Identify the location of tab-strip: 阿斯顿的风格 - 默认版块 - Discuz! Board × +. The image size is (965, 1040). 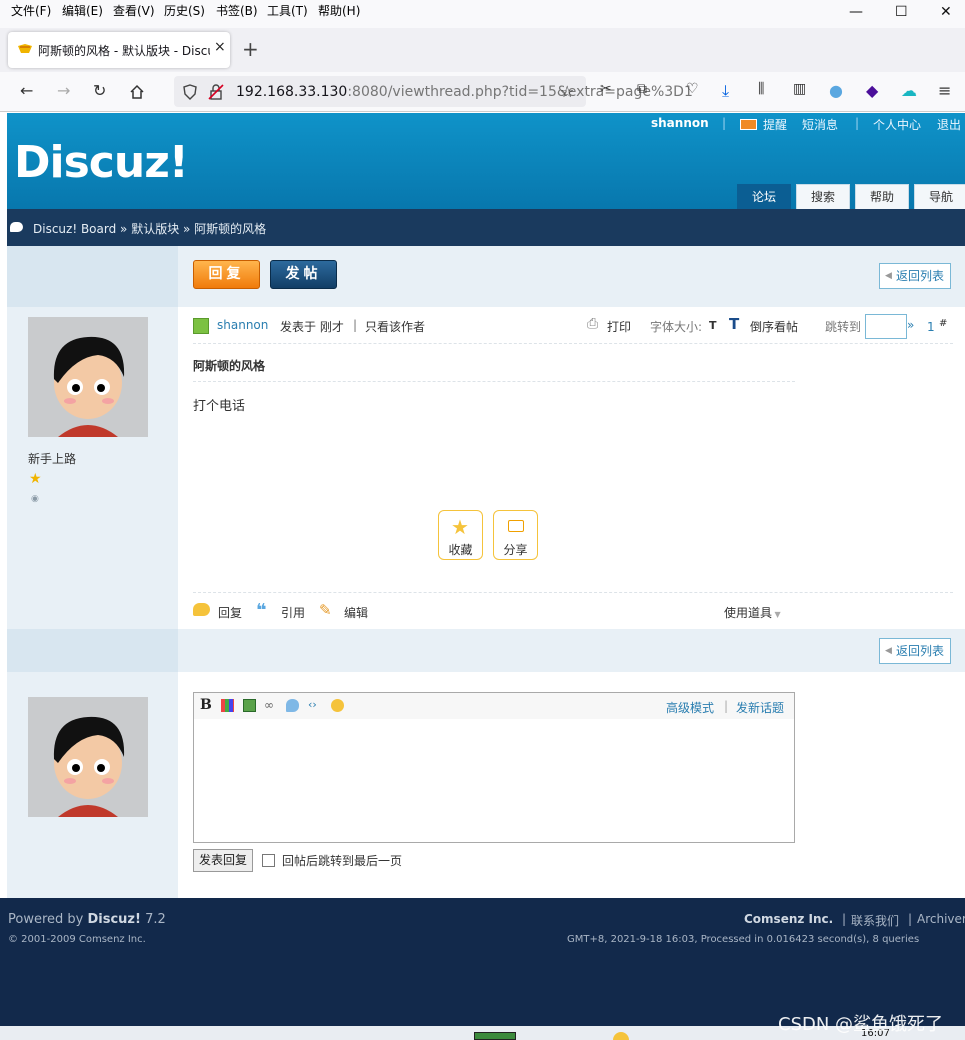
(482, 50).